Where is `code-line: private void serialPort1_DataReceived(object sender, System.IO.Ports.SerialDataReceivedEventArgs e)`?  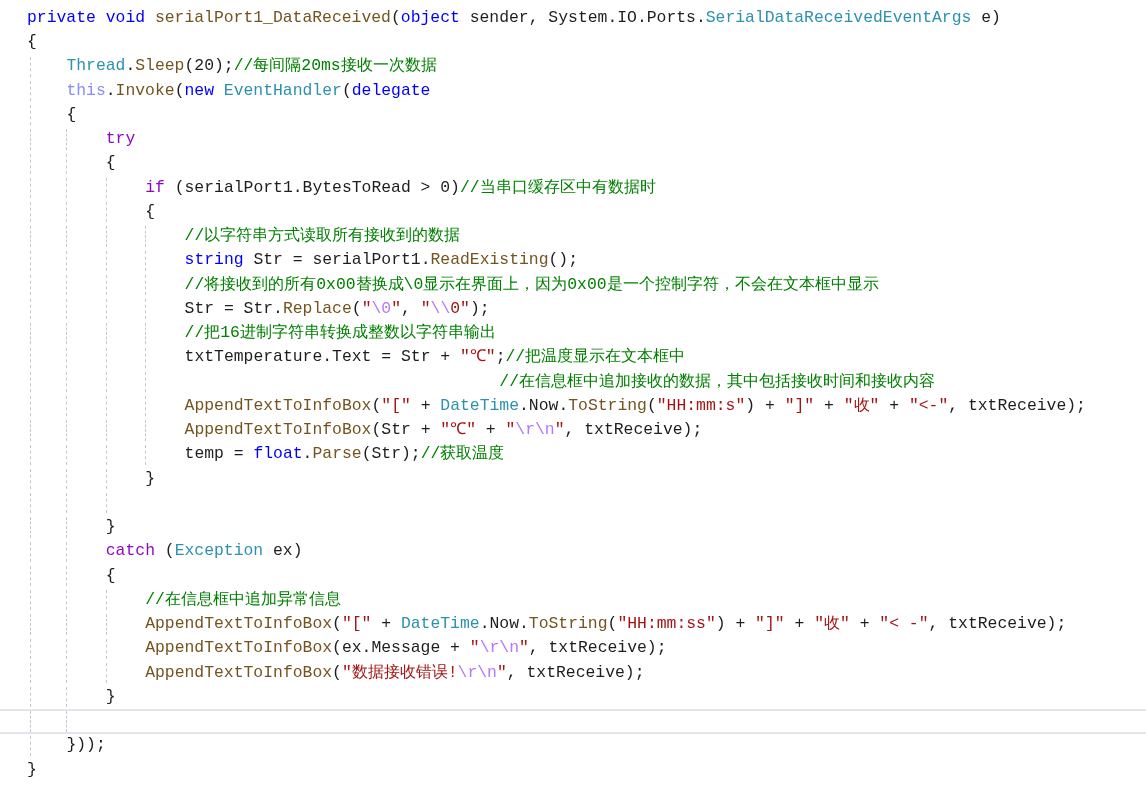 code-line: private void serialPort1_DataReceived(object sender, System.IO.Ports.SerialDataReceivedEventArgs e) is located at coordinates (514, 18).